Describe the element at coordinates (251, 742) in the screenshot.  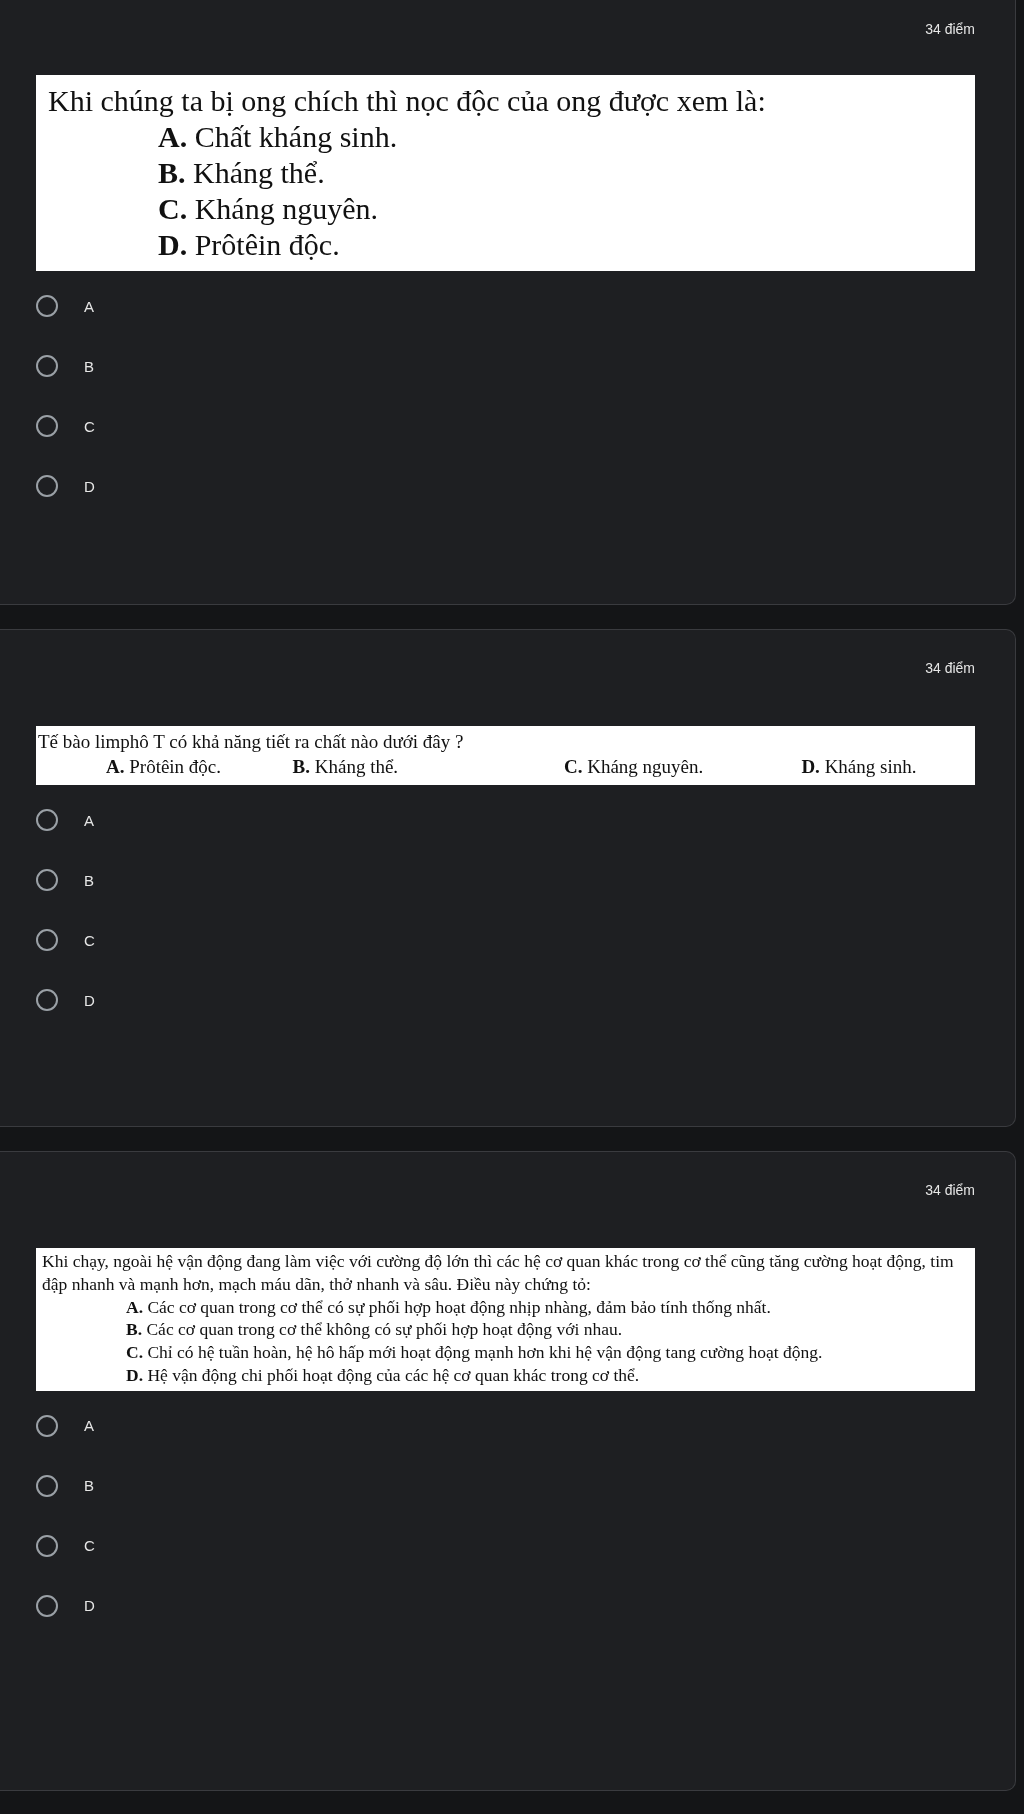
I see `question-text: Tế bào limphô T có khả năng tiết ra chất nào dưới đây ?` at that location.